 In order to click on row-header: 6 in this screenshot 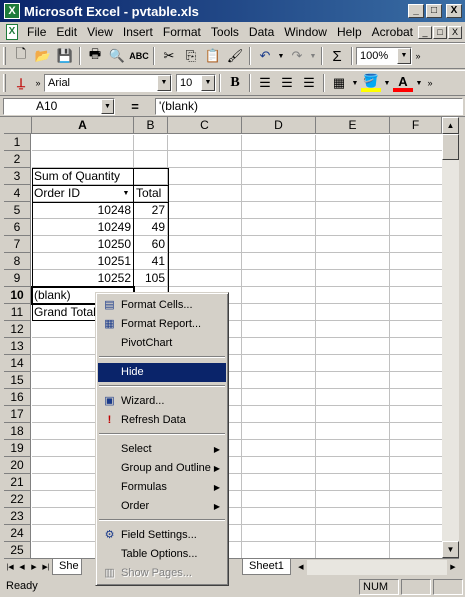, I will do `click(17, 227)`.